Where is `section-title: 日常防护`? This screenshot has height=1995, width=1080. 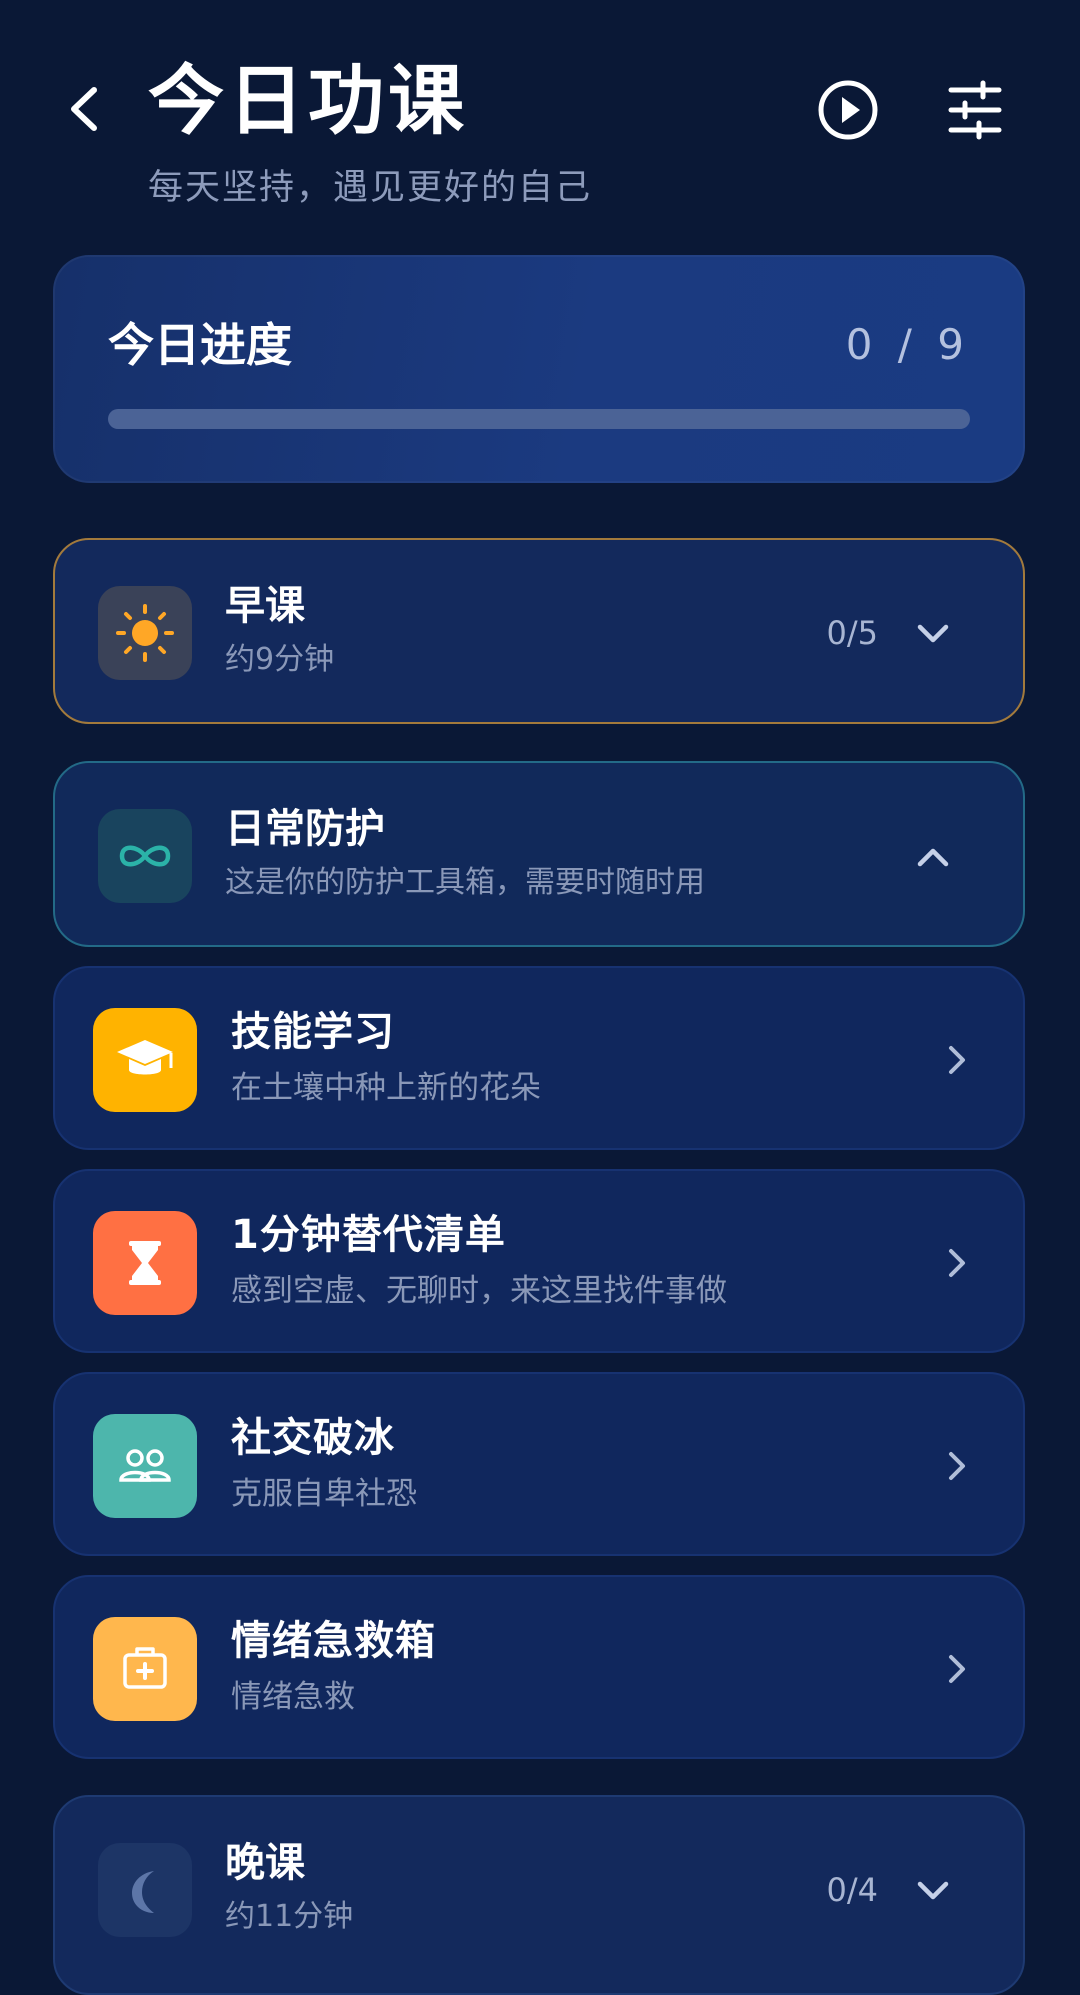
section-title: 日常防护 is located at coordinates (305, 829).